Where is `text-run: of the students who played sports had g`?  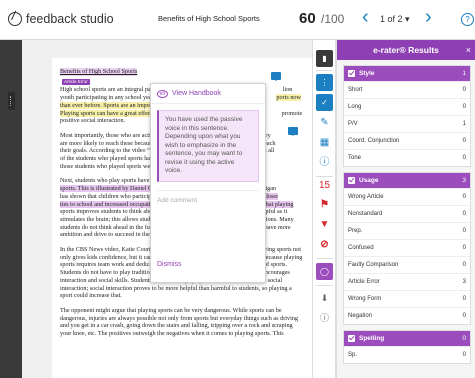 text-run: of the students who played sports had g is located at coordinates (109, 159).